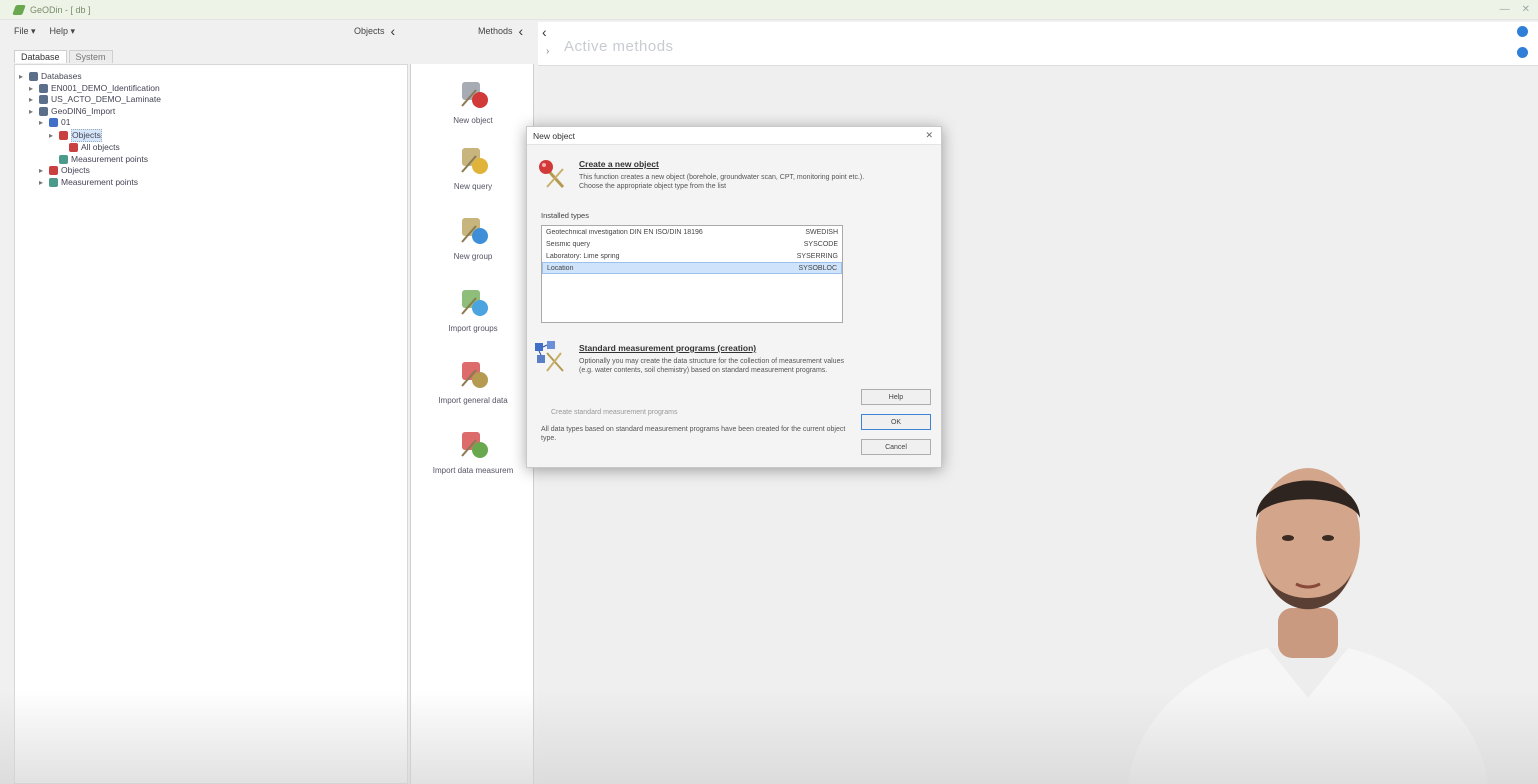 The width and height of the screenshot is (1538, 784). I want to click on methods-panel-header: Methods ‹, so click(500, 31).